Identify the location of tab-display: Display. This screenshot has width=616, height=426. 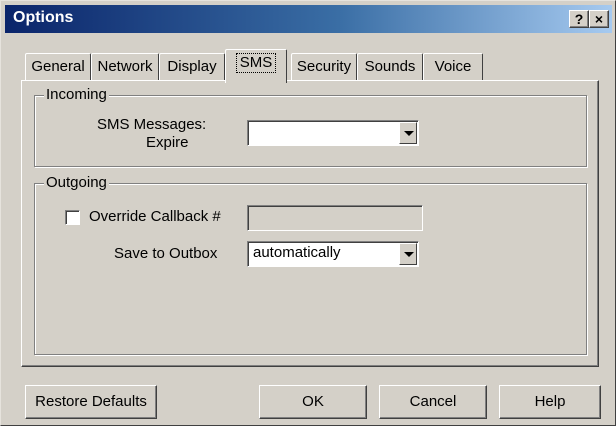
(192, 67).